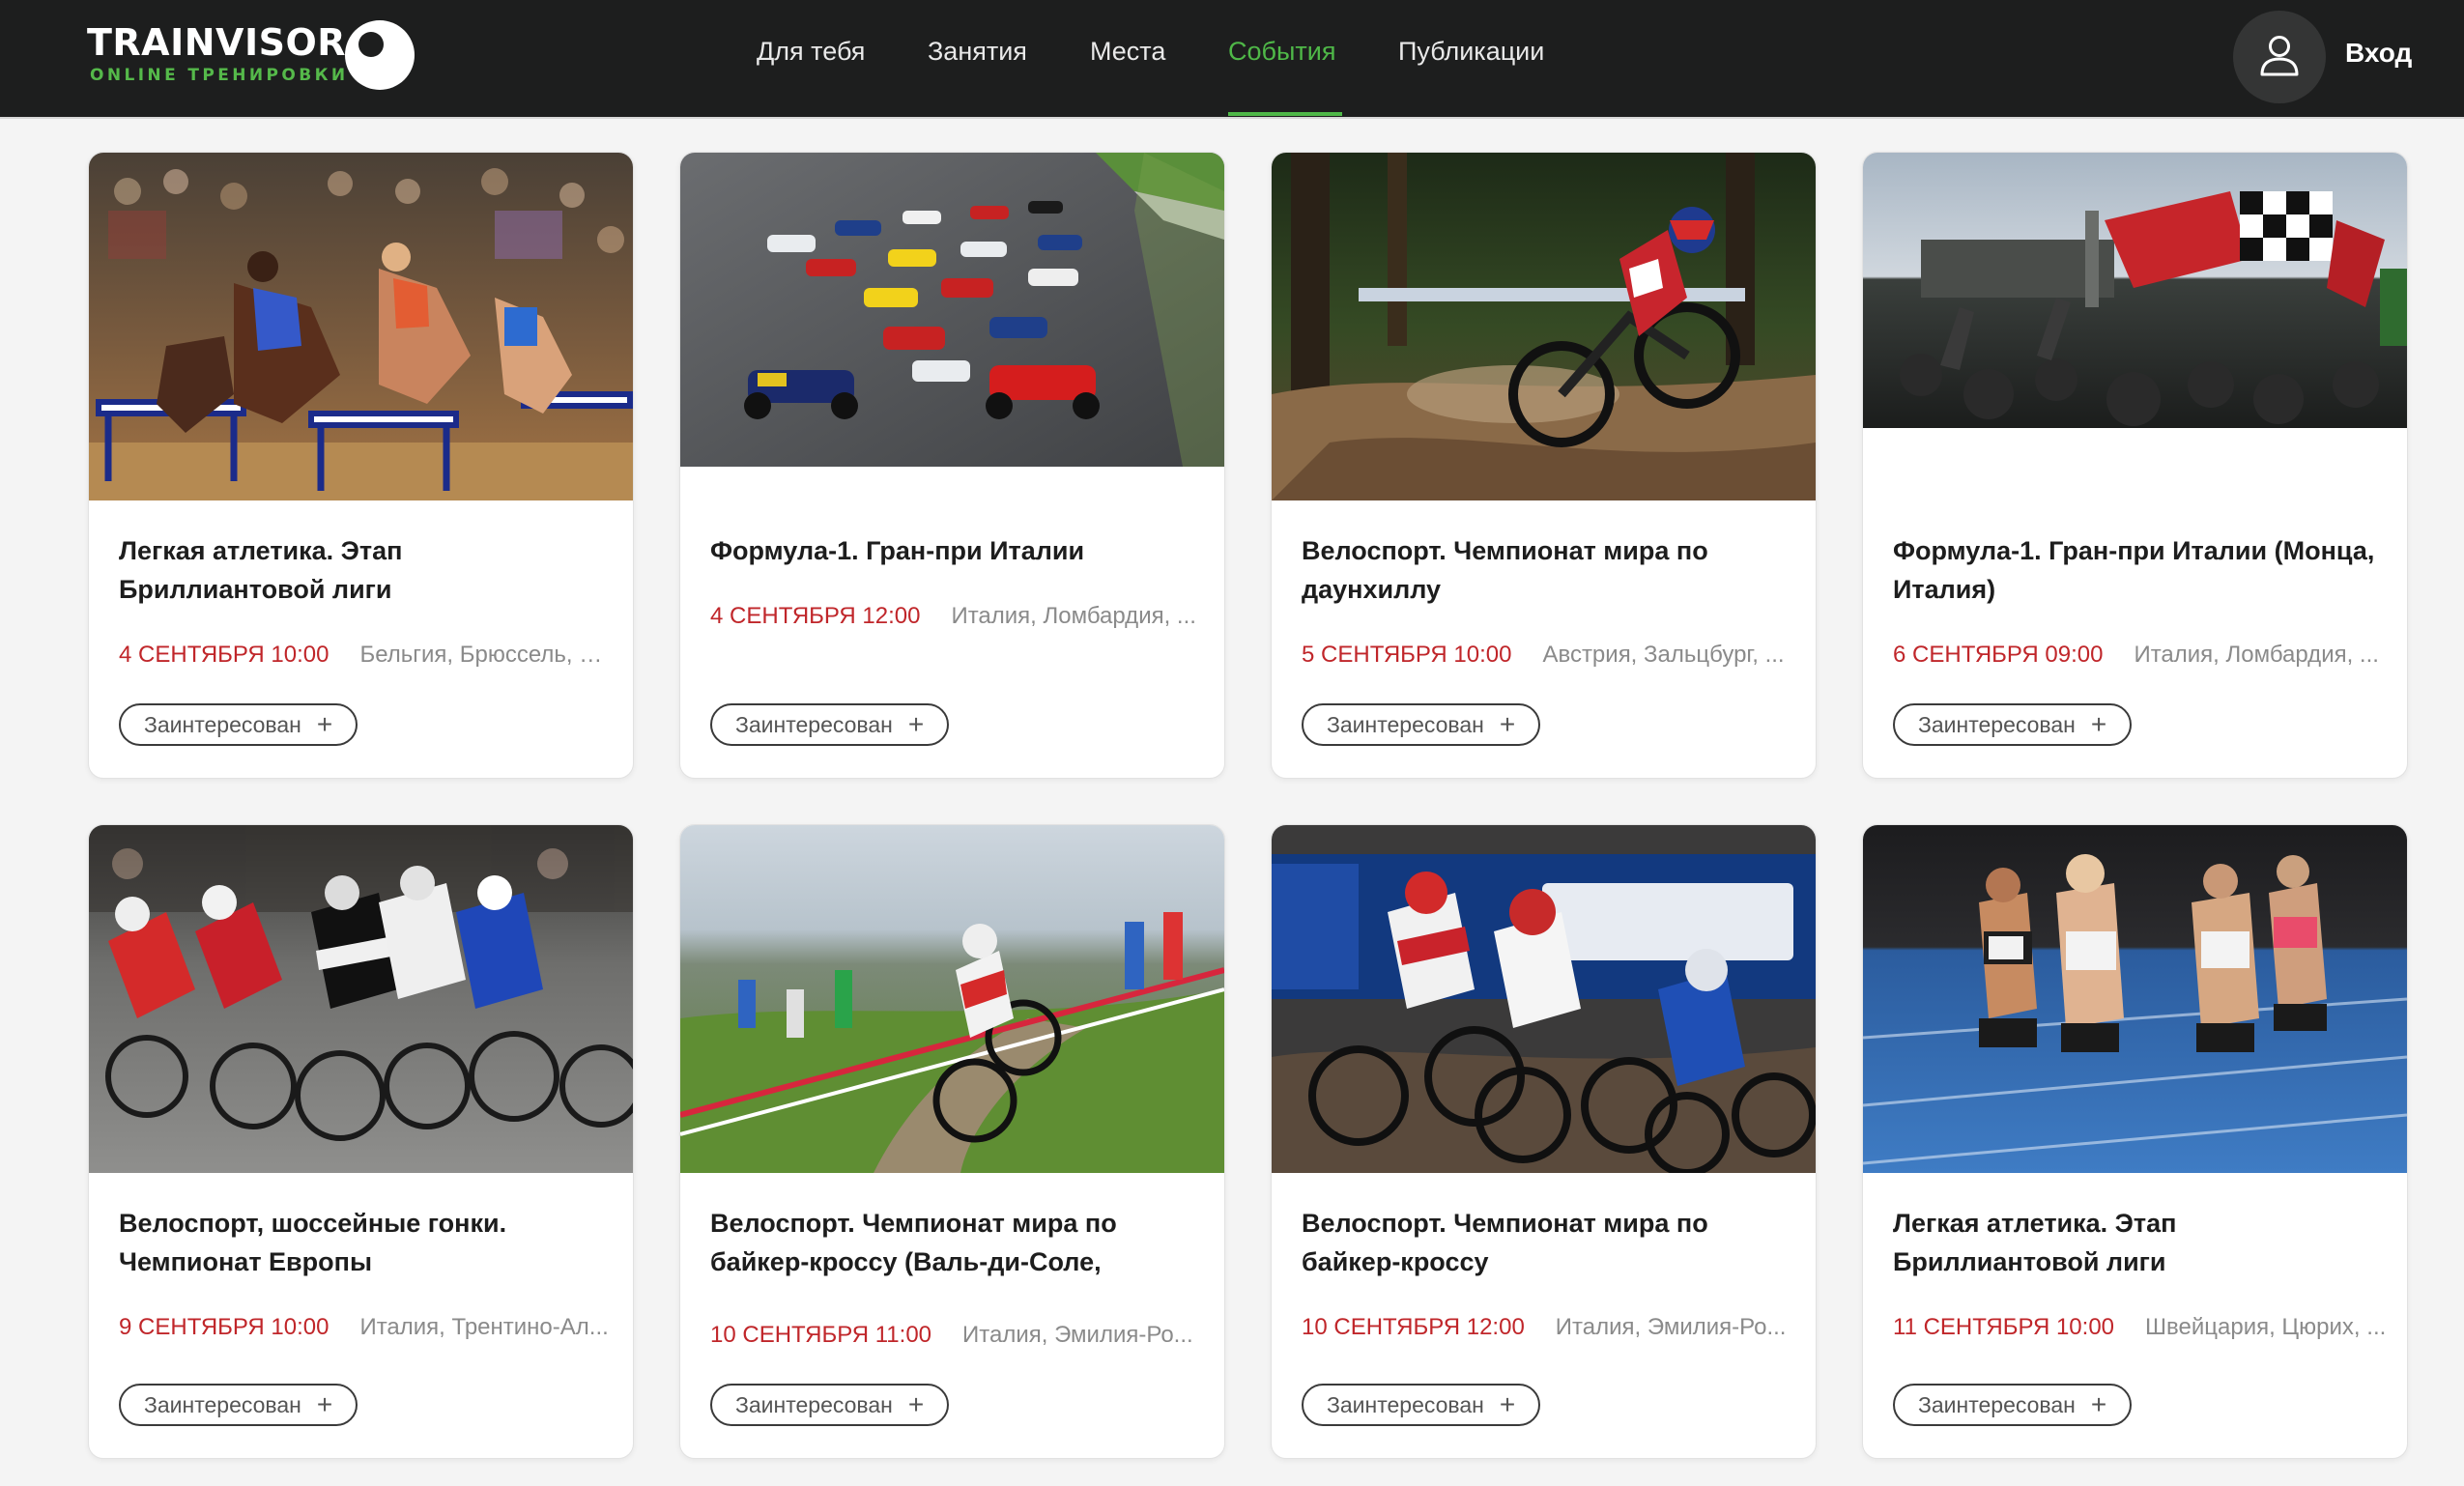 The image size is (2464, 1486). Describe the element at coordinates (1285, 114) in the screenshot. I see `nav-active-indicator` at that location.